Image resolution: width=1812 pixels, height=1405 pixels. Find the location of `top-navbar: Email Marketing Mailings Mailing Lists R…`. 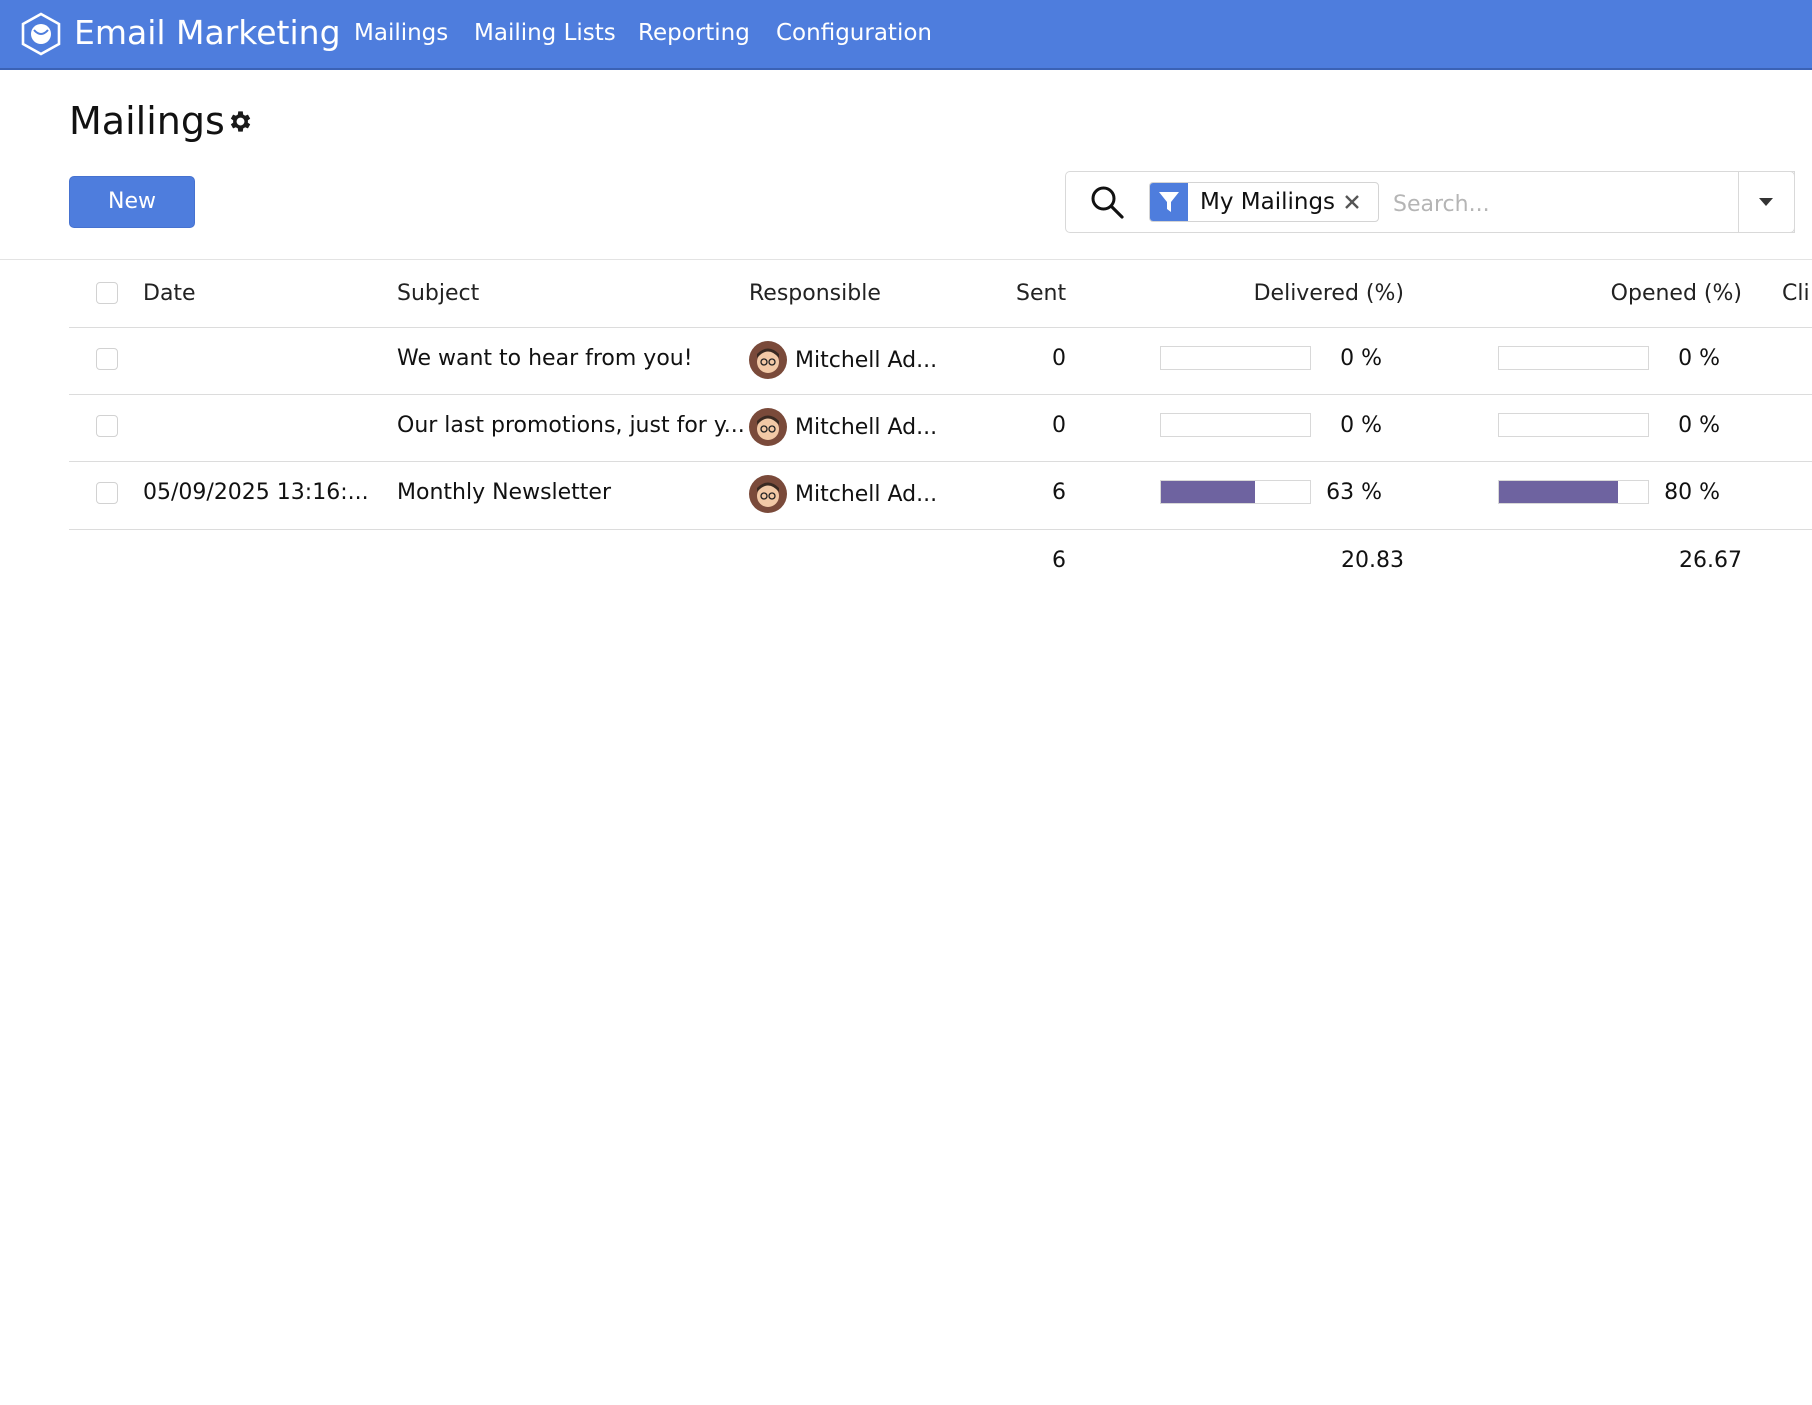

top-navbar: Email Marketing Mailings Mailing Lists R… is located at coordinates (906, 35).